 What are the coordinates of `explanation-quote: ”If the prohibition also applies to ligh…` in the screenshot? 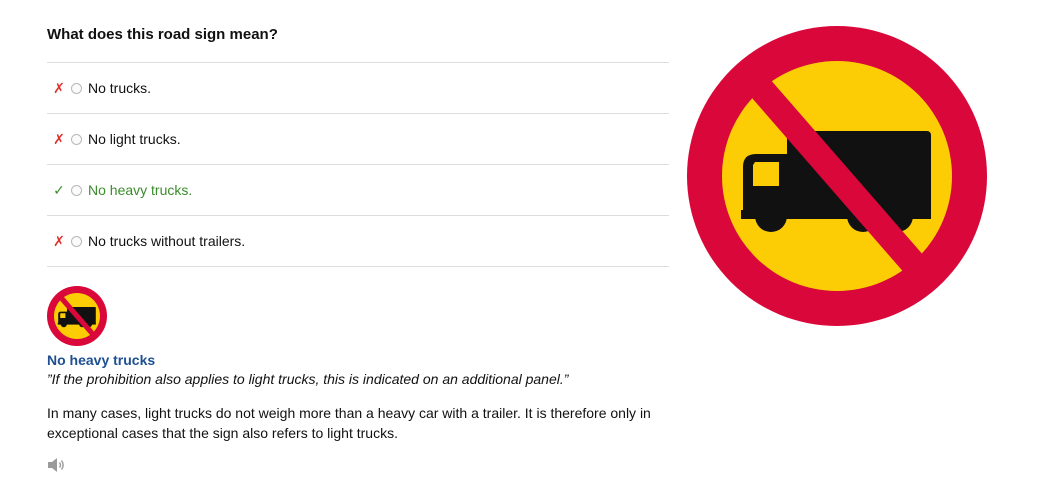 It's located at (308, 379).